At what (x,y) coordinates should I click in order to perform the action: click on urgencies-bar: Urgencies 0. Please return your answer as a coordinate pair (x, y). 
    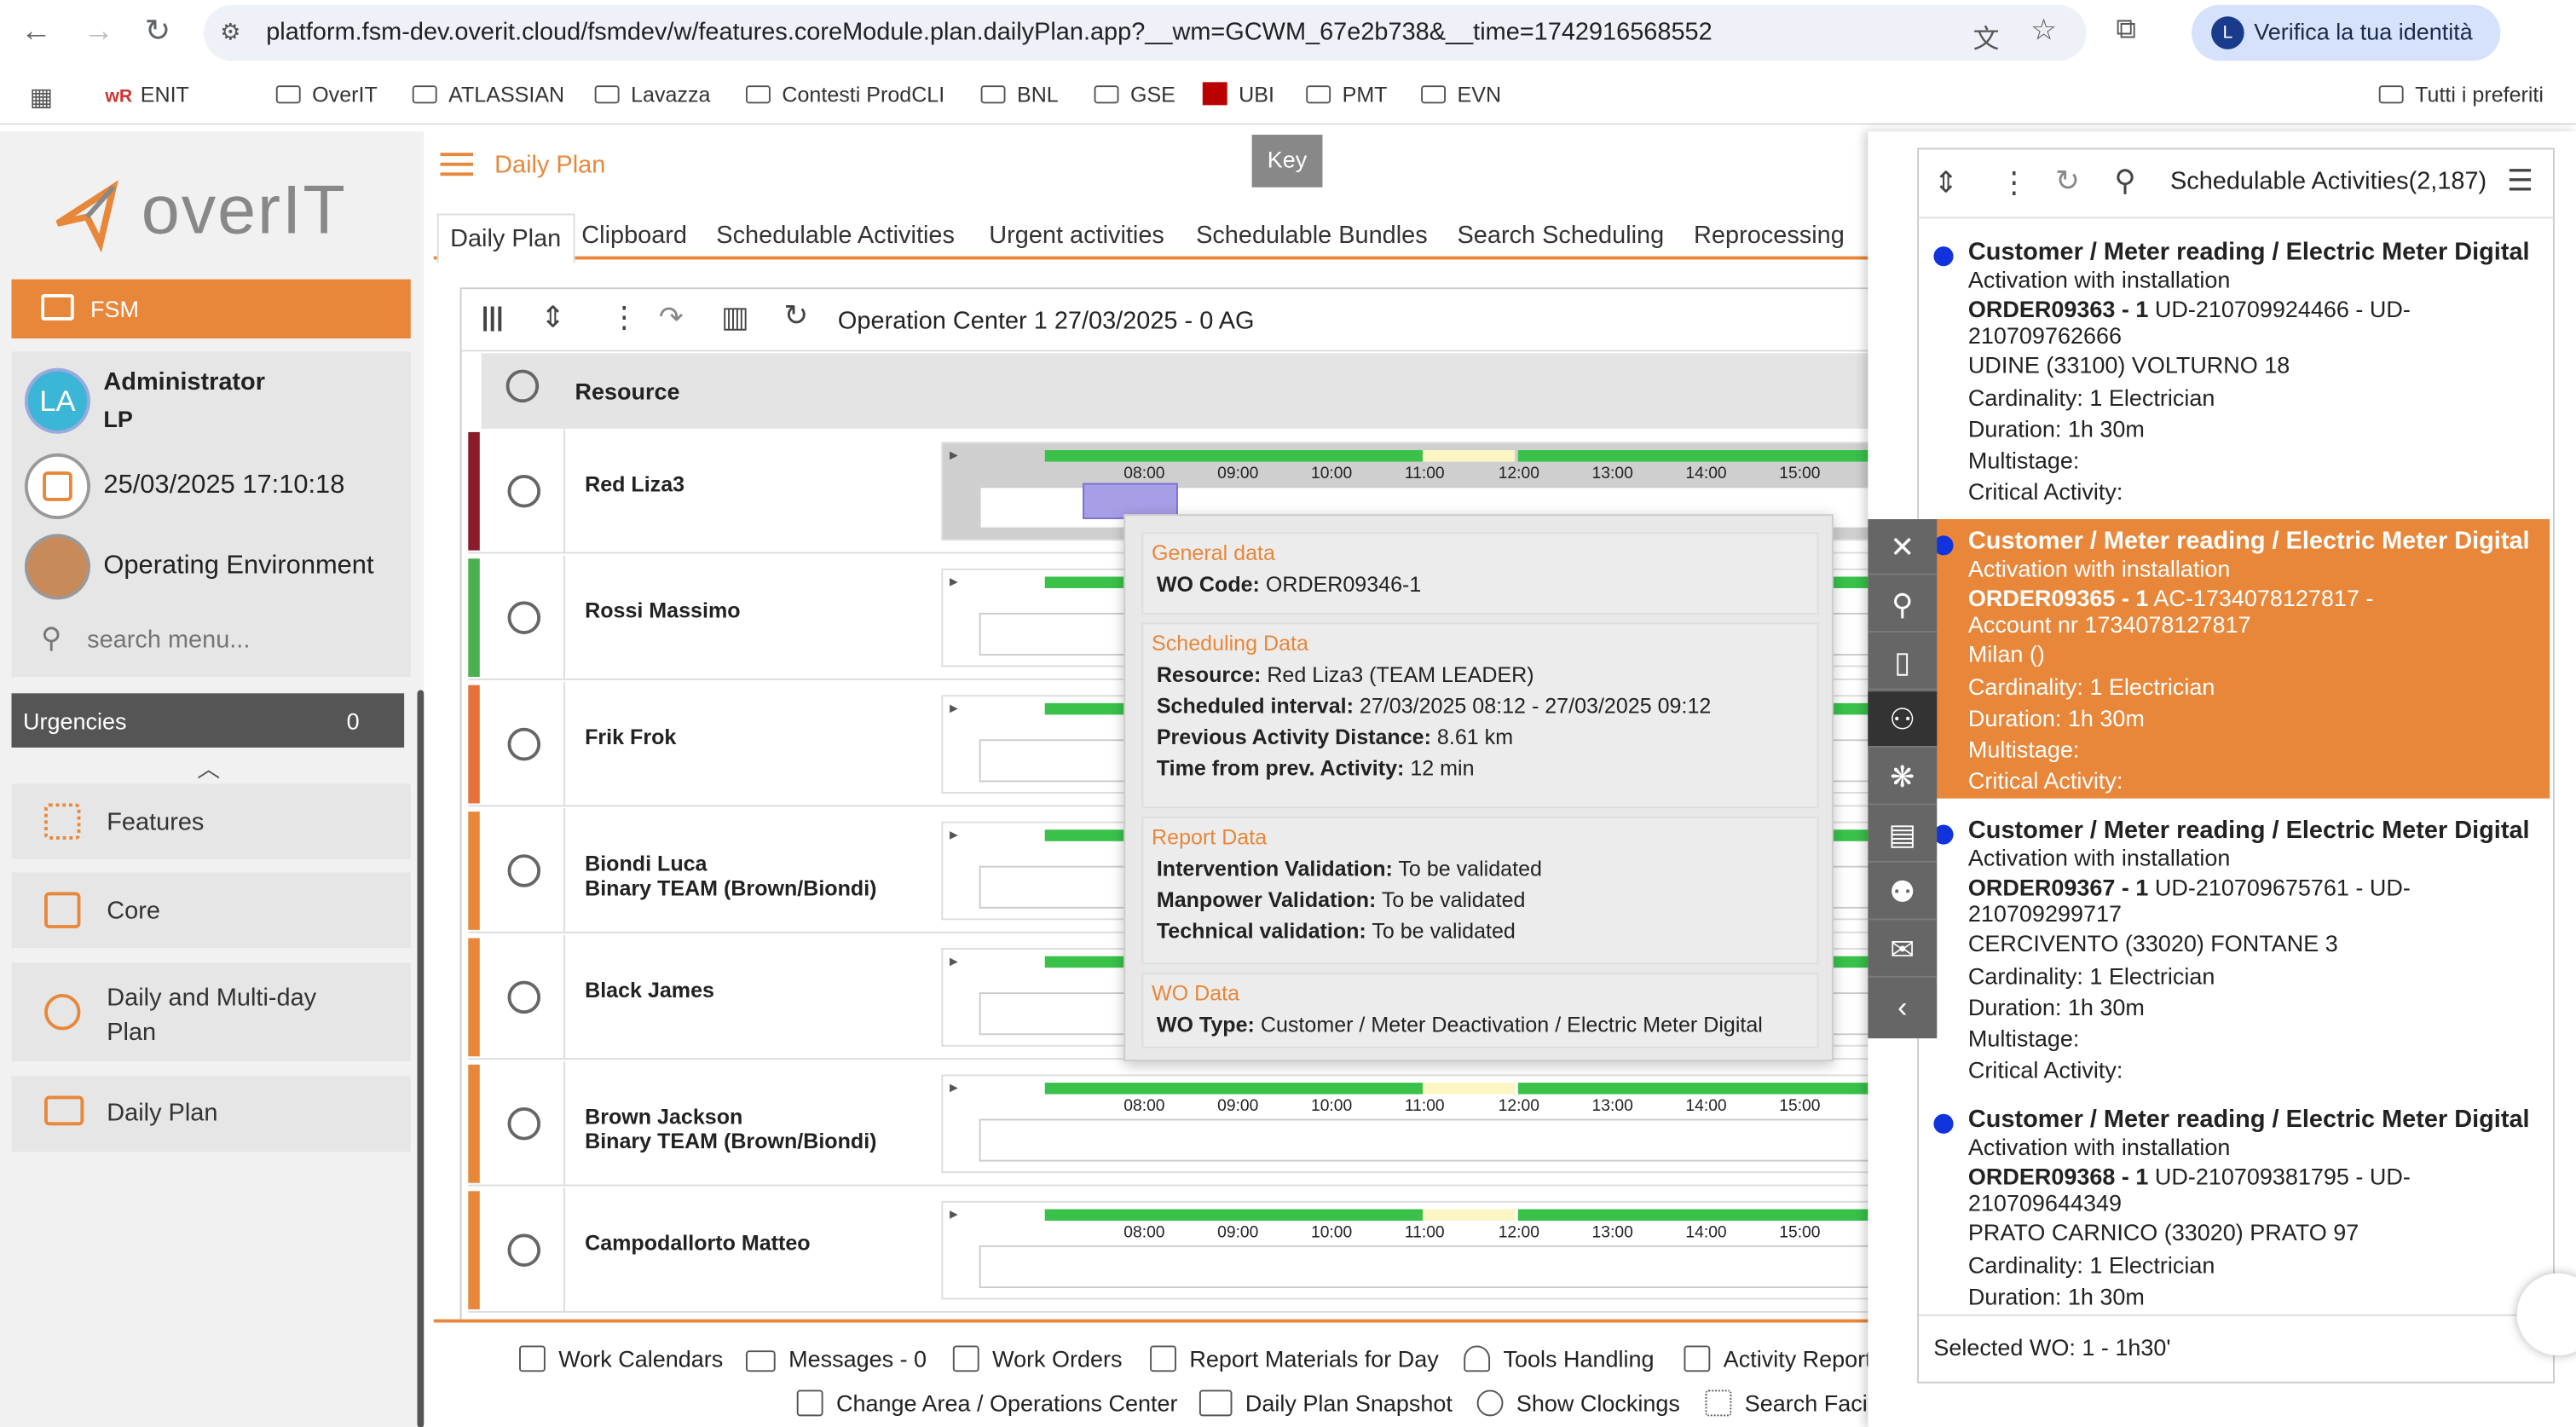
    Looking at the image, I should click on (208, 721).